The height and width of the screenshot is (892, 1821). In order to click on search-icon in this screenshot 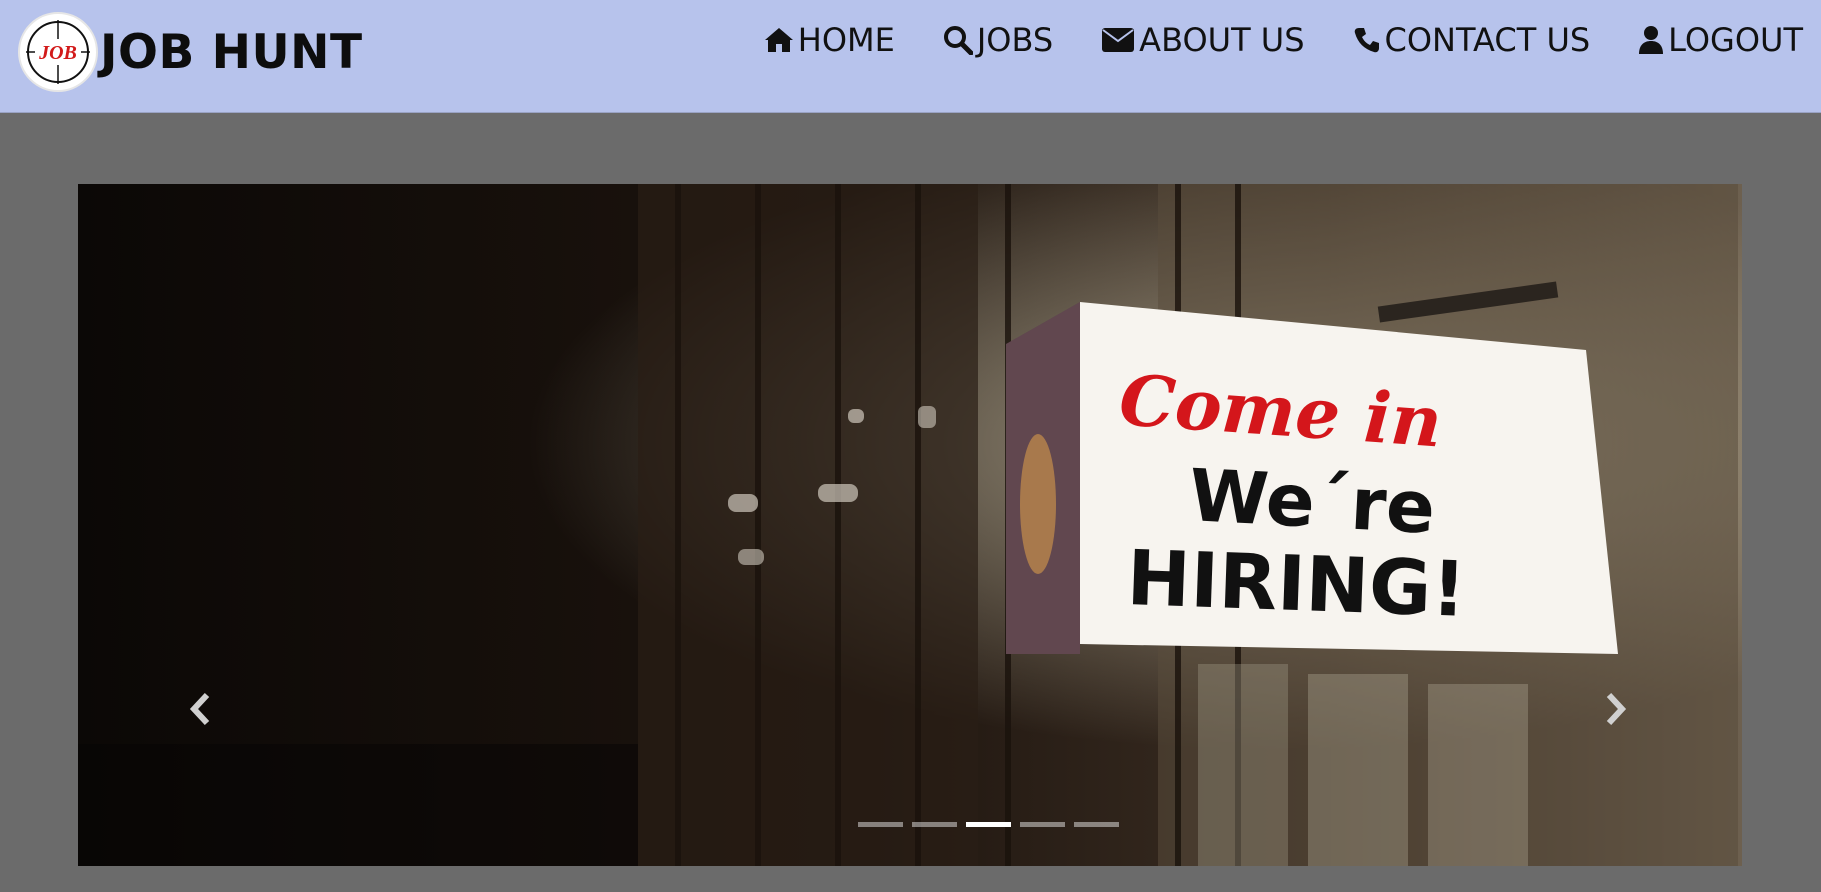, I will do `click(958, 40)`.